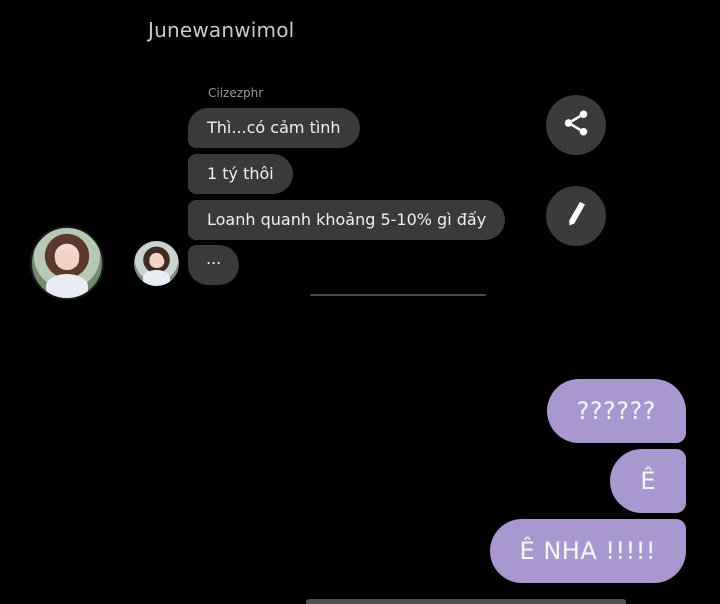 The width and height of the screenshot is (720, 604). What do you see at coordinates (236, 93) in the screenshot?
I see `sender-name: Ciizezphr` at bounding box center [236, 93].